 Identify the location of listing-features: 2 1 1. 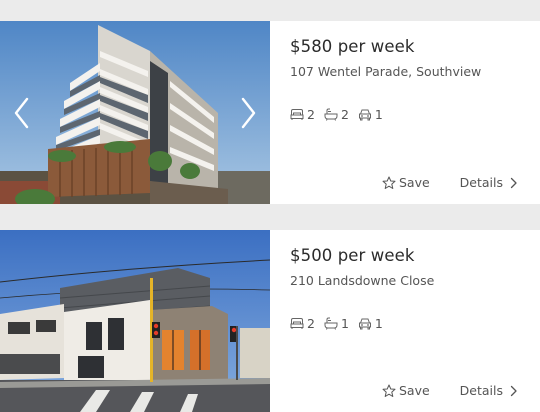
(341, 323).